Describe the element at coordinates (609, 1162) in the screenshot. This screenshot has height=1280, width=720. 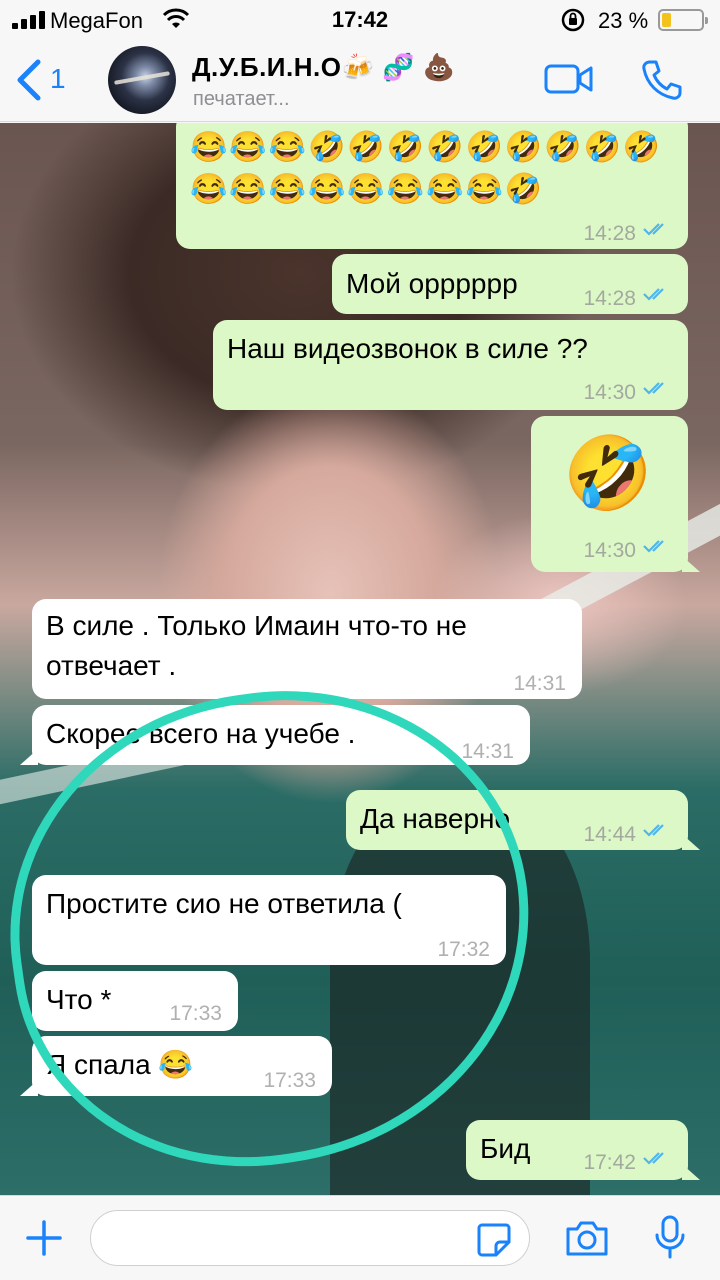
I see `message-time: 17:42` at that location.